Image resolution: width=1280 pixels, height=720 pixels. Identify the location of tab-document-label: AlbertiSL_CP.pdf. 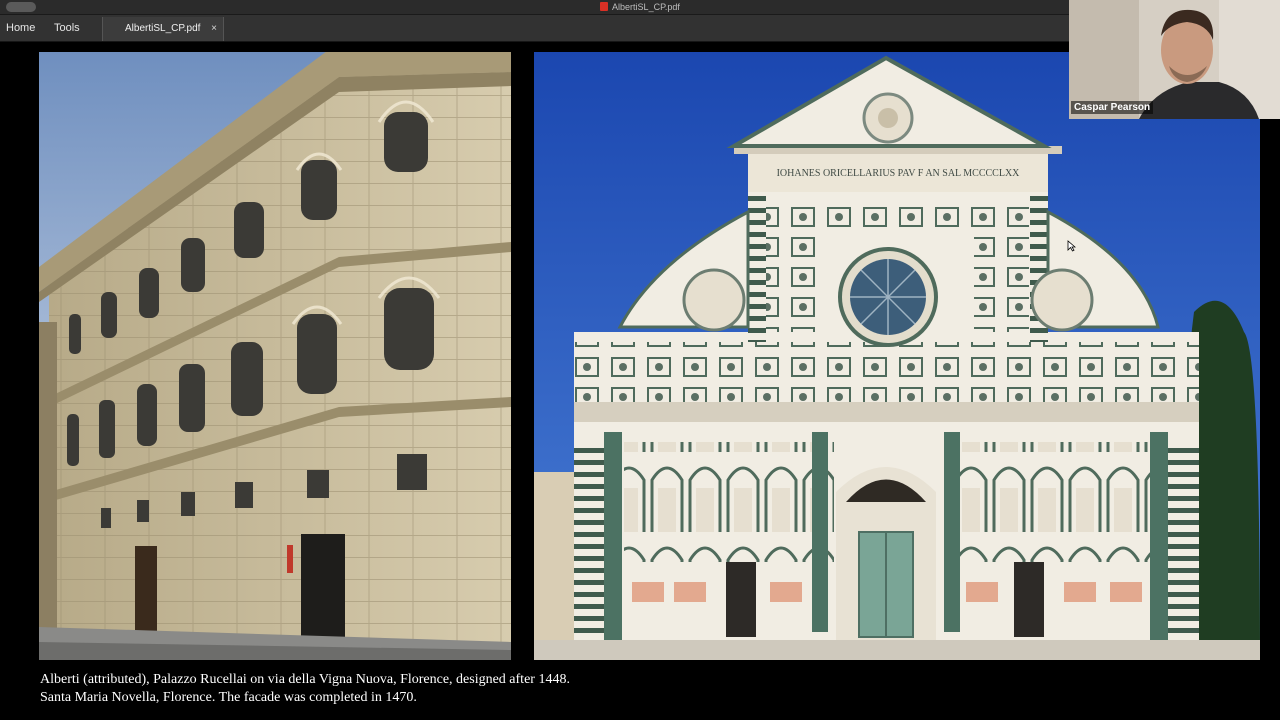
(163, 28).